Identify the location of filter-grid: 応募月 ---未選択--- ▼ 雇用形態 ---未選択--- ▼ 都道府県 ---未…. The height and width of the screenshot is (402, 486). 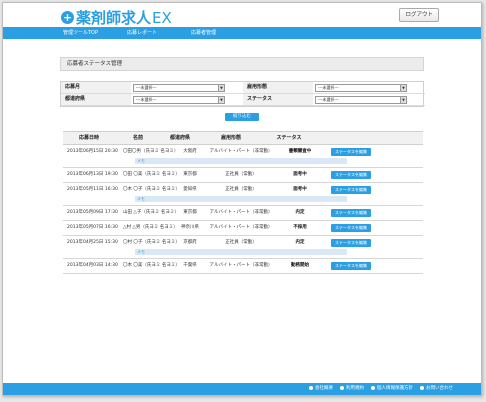
(242, 94).